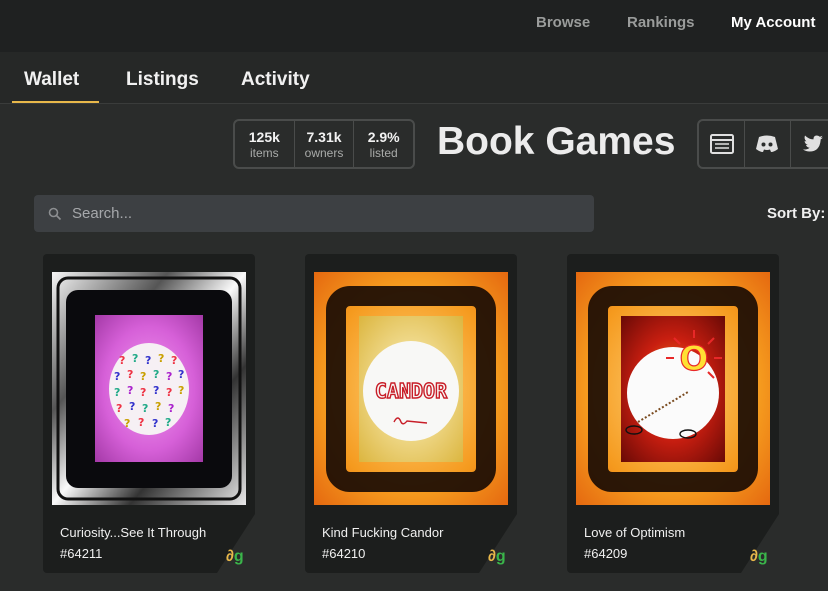 The width and height of the screenshot is (828, 591). I want to click on social-links, so click(762, 144).